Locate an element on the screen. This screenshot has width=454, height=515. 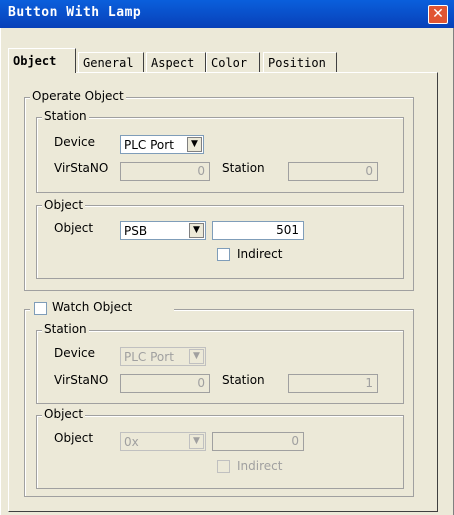
close-icon: ✕ is located at coordinates (438, 14).